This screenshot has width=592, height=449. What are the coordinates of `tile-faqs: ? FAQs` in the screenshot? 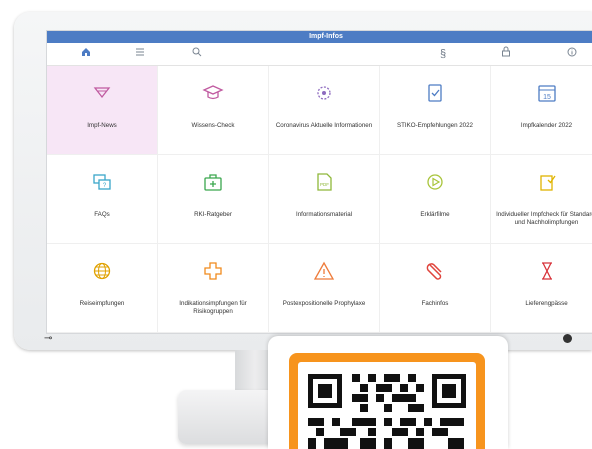 It's located at (102, 199).